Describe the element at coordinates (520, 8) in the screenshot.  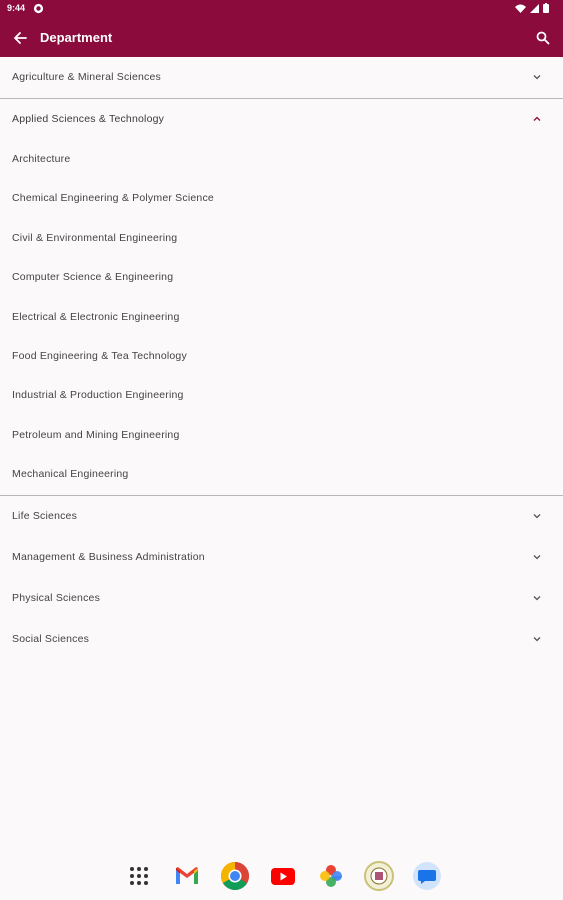
I see `wifi-icon` at that location.